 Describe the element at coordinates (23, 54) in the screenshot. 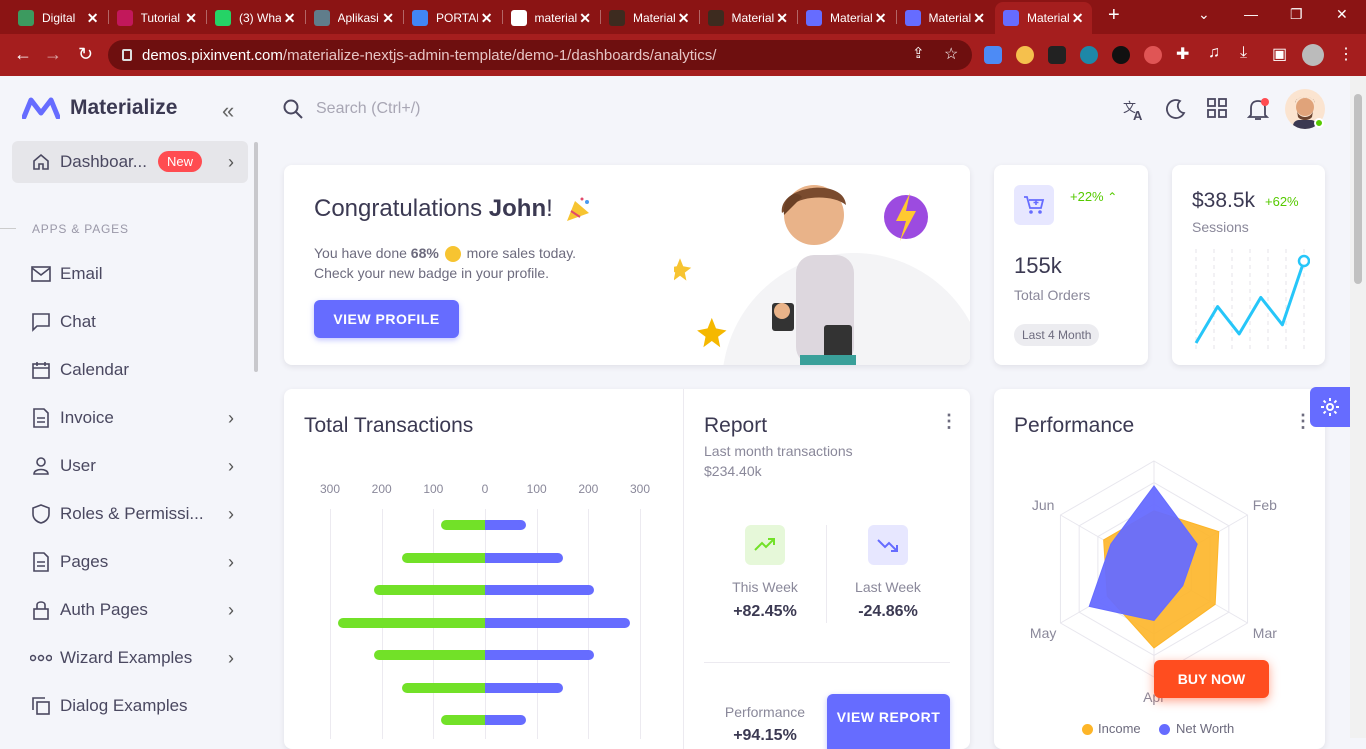

I see `back-icon: ←` at that location.